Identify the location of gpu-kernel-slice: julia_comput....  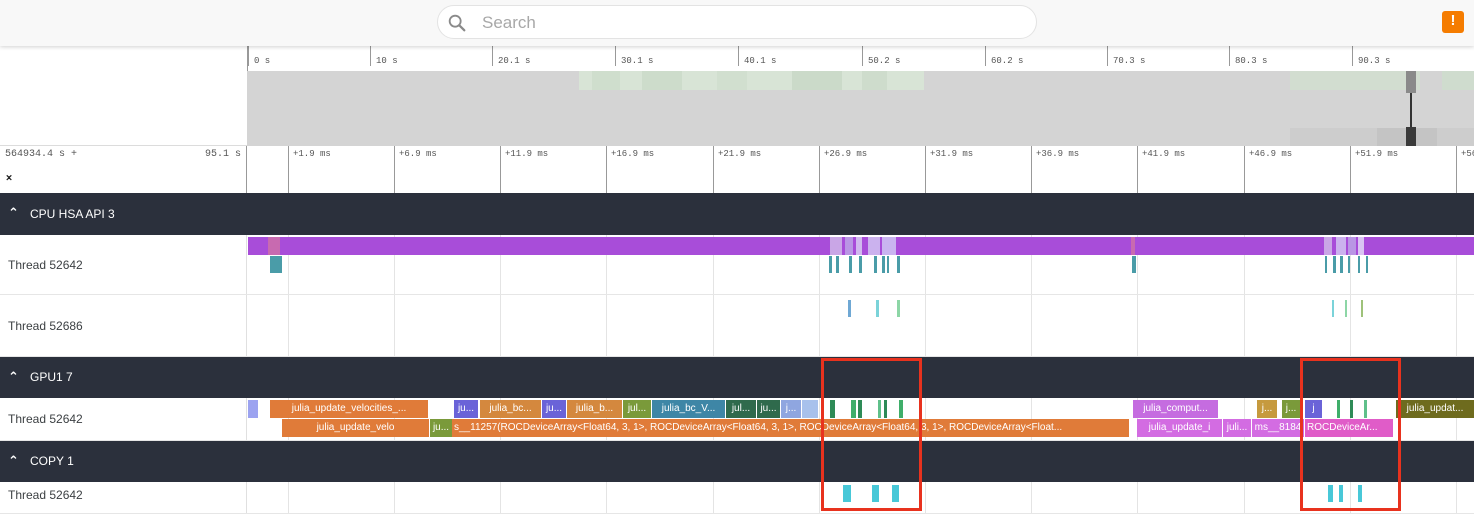
(1175, 409).